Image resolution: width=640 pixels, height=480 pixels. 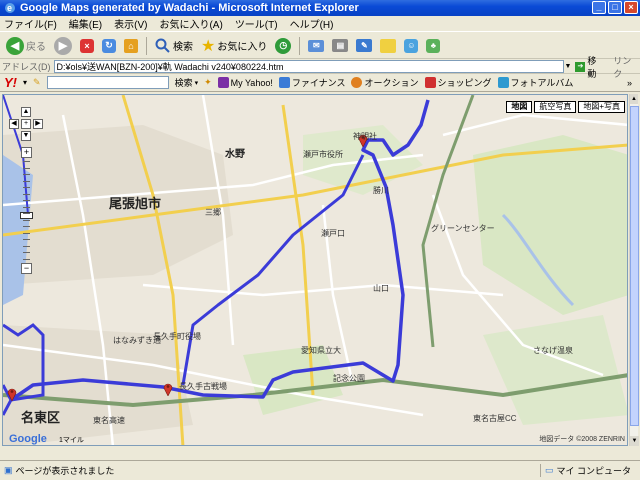 I want to click on menu-file: ファイル(F), so click(x=30, y=23).